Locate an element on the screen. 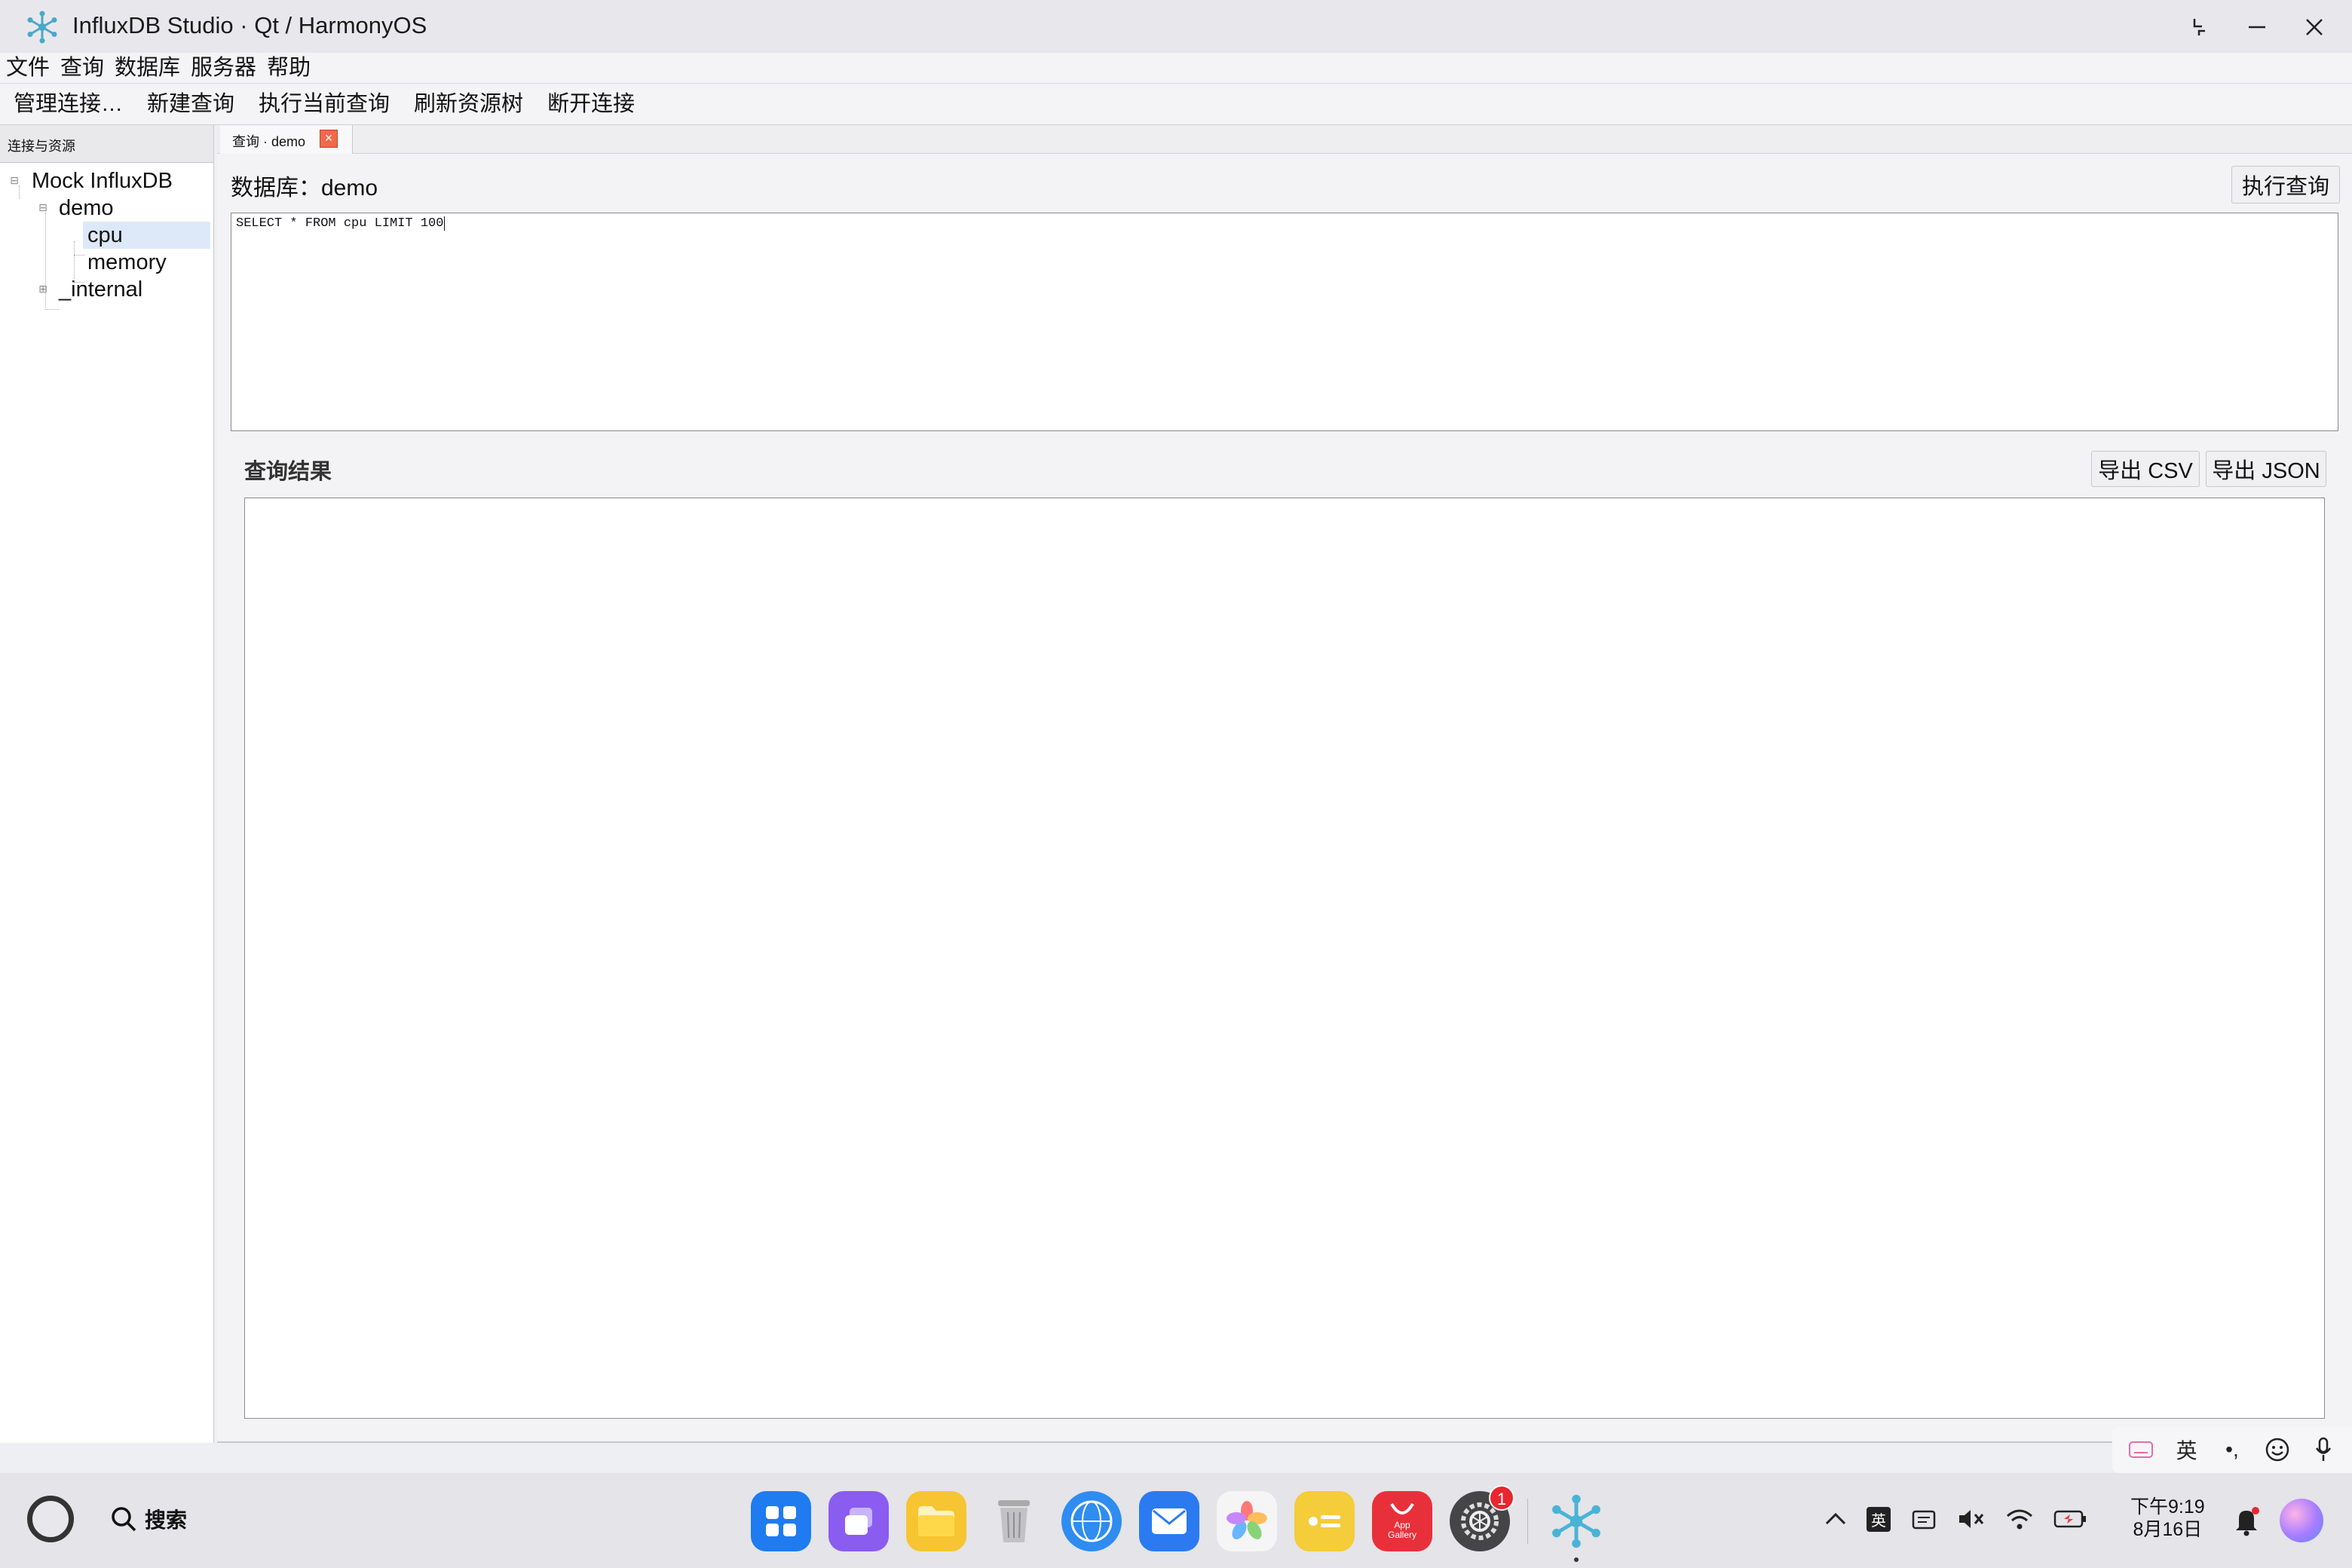  close-icon is located at coordinates (2314, 27).